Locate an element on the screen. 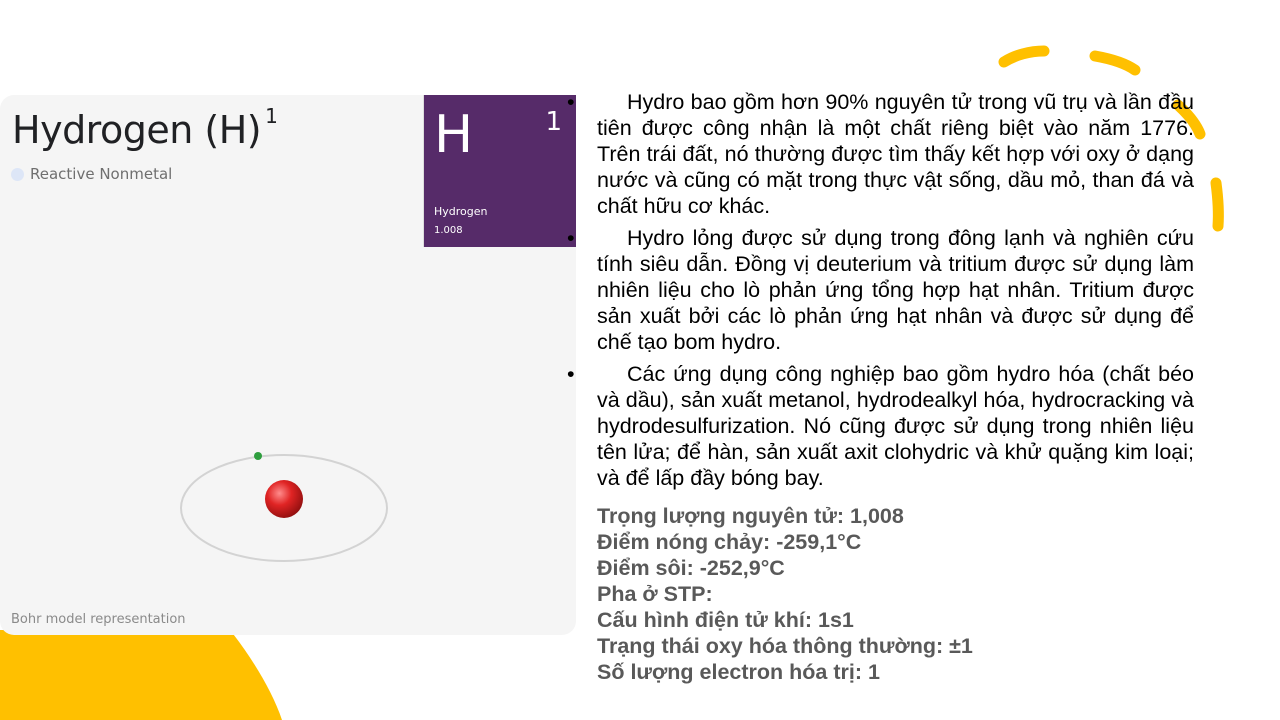 This screenshot has width=1280, height=720. tile-symbol: H is located at coordinates (454, 135).